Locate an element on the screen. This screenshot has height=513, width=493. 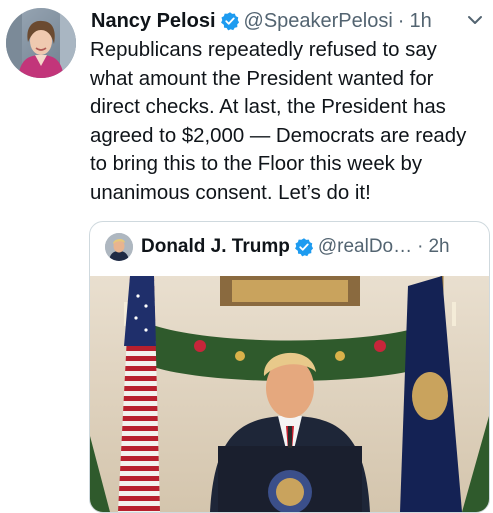
author-handle: @SpeakerPelosi is located at coordinates (318, 21).